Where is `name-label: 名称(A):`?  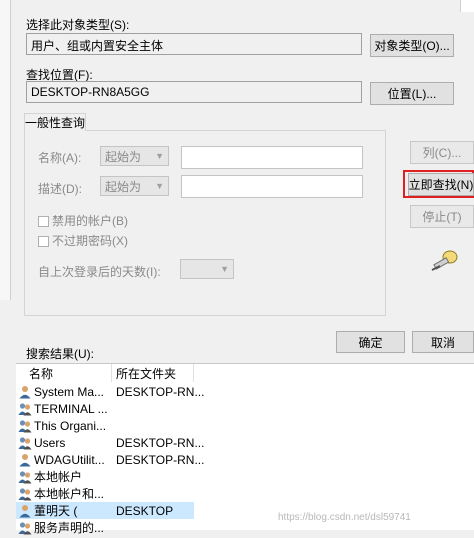
name-label: 名称(A): is located at coordinates (60, 158).